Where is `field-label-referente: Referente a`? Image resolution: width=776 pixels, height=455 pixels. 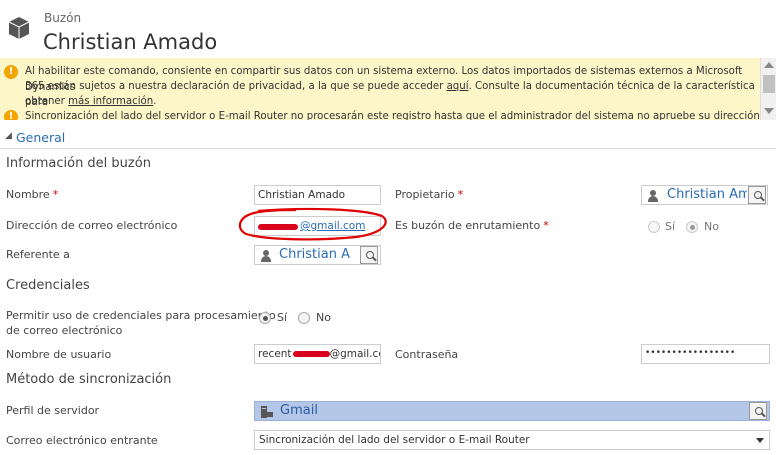
field-label-referente: Referente a is located at coordinates (38, 254).